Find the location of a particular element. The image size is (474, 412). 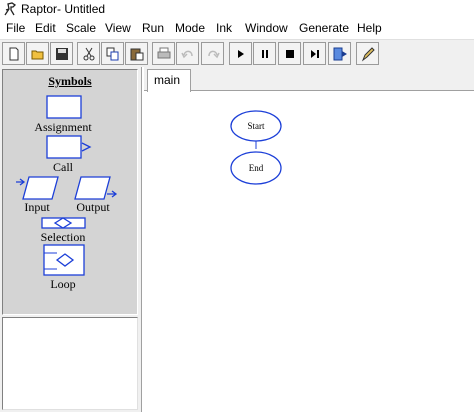

output-label: Output is located at coordinates (93, 207).